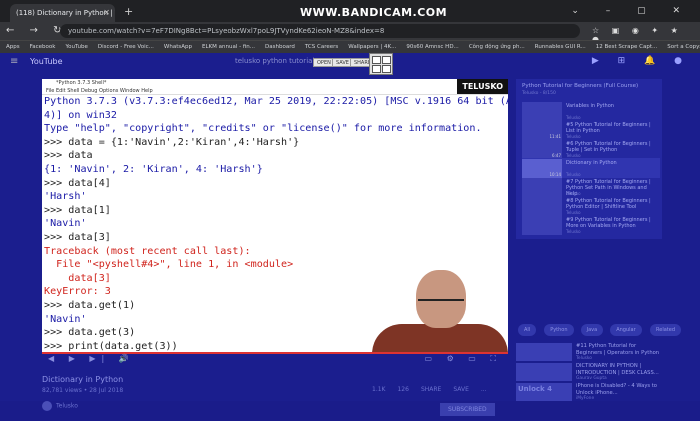 The image size is (700, 421). I want to click on filter-chip: Related, so click(665, 330).